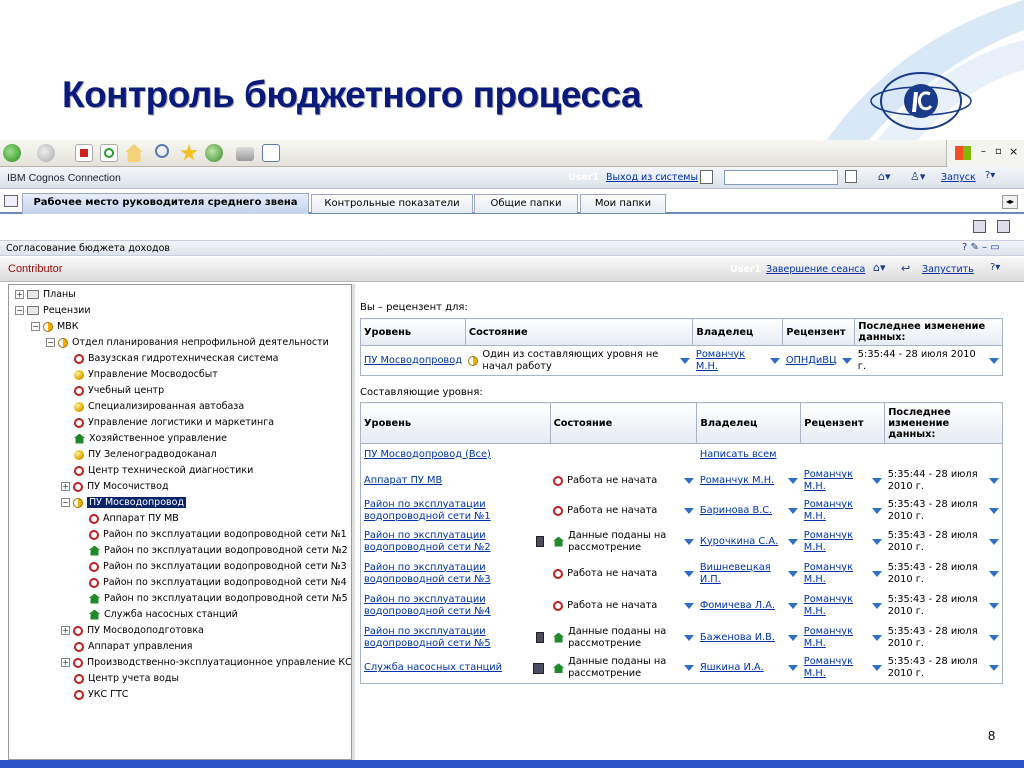 The height and width of the screenshot is (768, 1024). Describe the element at coordinates (174, 423) in the screenshot. I see `tree-item: Управление логистики и маркетинга` at that location.